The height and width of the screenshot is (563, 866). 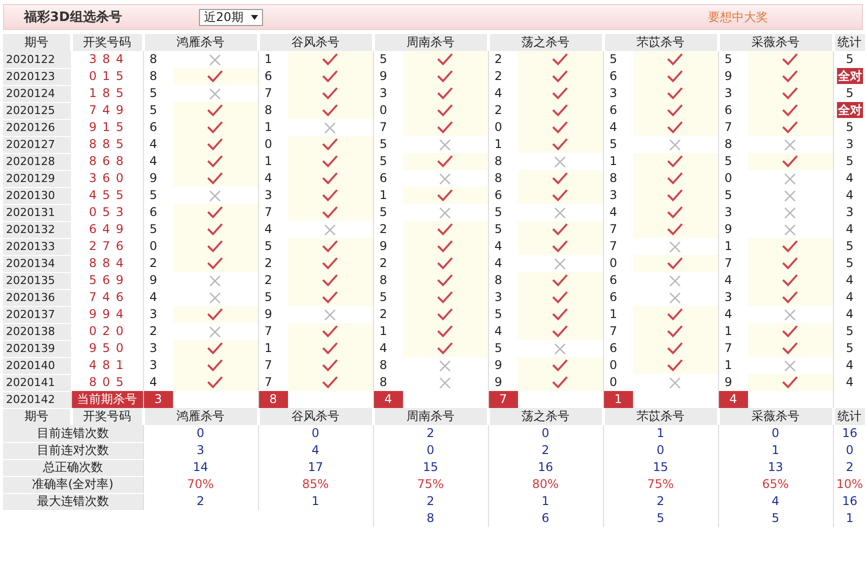 I want to click on period-cell: 2020125, so click(x=37, y=110).